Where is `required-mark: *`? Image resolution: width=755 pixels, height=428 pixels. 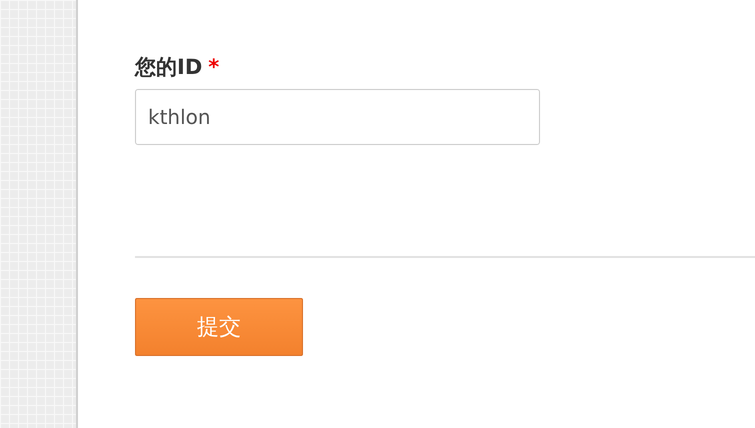
required-mark: * is located at coordinates (214, 67).